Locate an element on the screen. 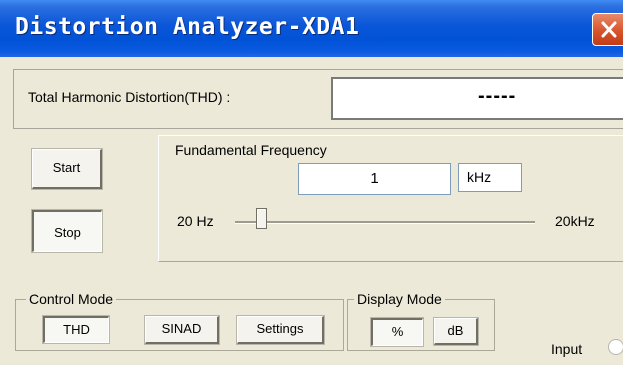 The width and height of the screenshot is (623, 365). input-label: Input is located at coordinates (567, 349).